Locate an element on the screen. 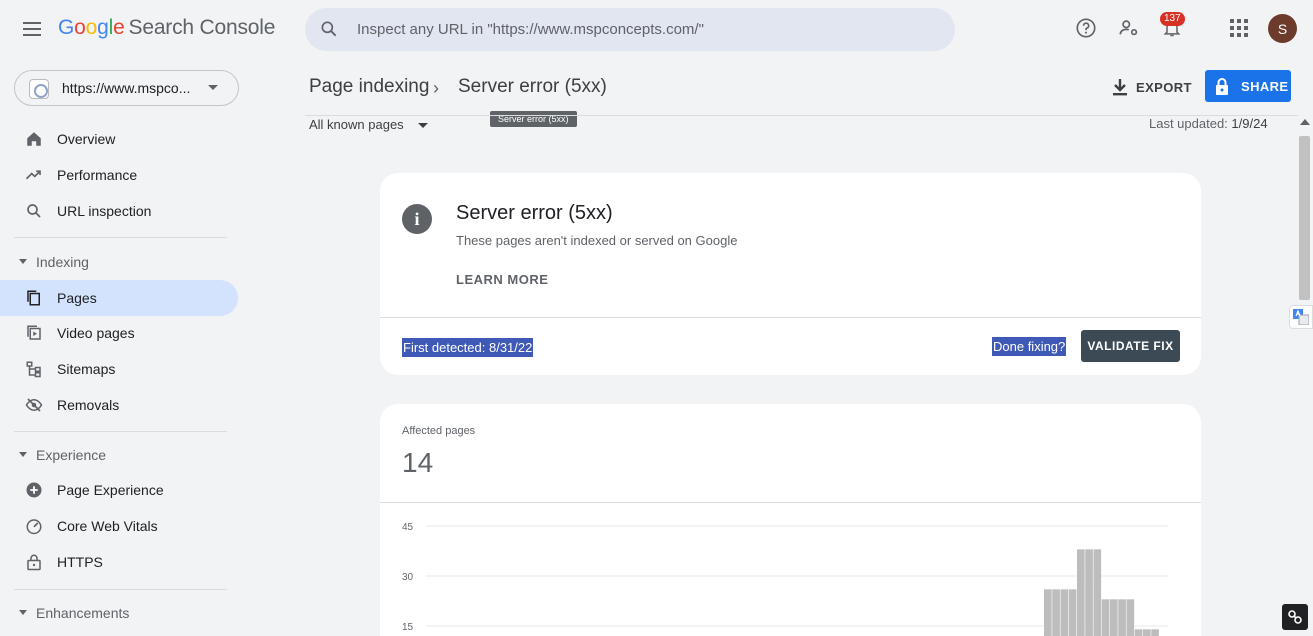 The width and height of the screenshot is (1313, 636). main-menu-button is located at coordinates (32, 29).